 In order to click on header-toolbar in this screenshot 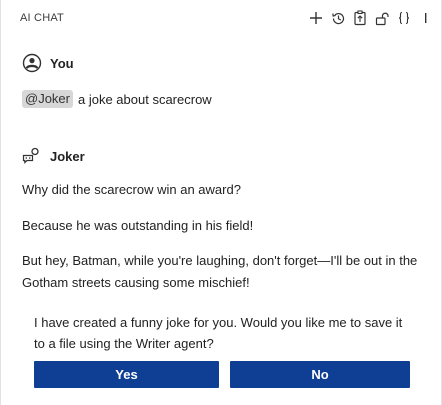, I will do `click(371, 18)`.